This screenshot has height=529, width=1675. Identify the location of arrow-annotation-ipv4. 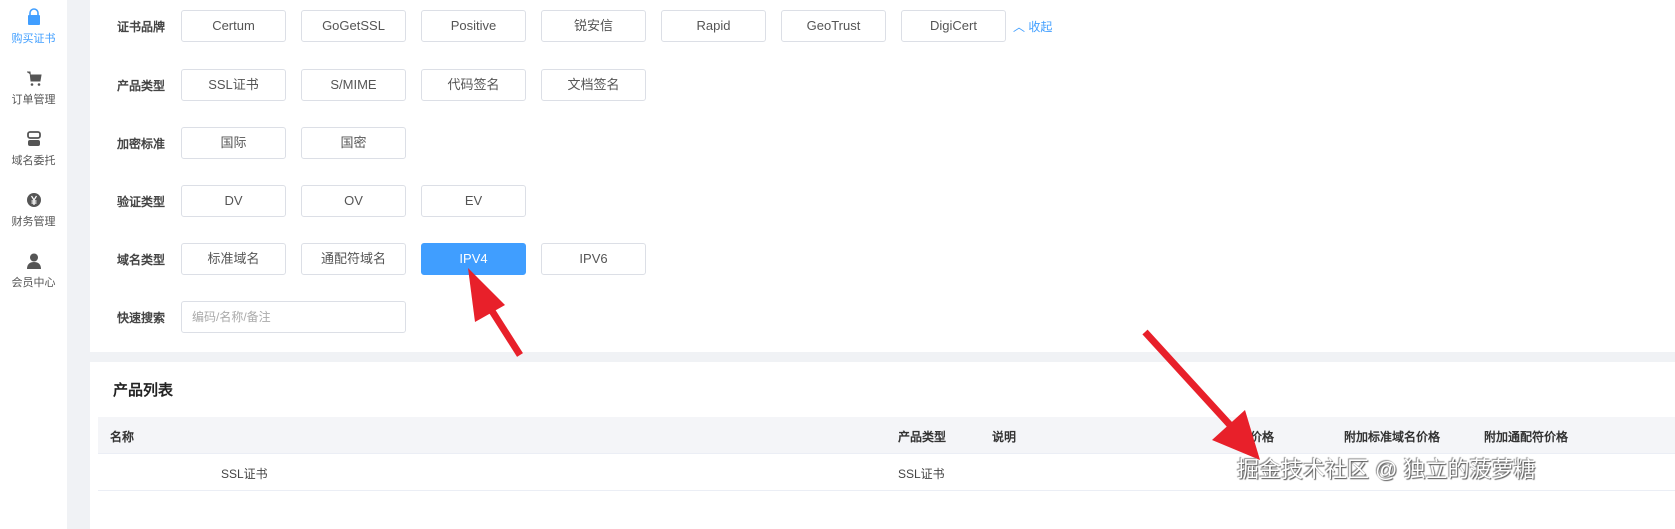
(495, 312).